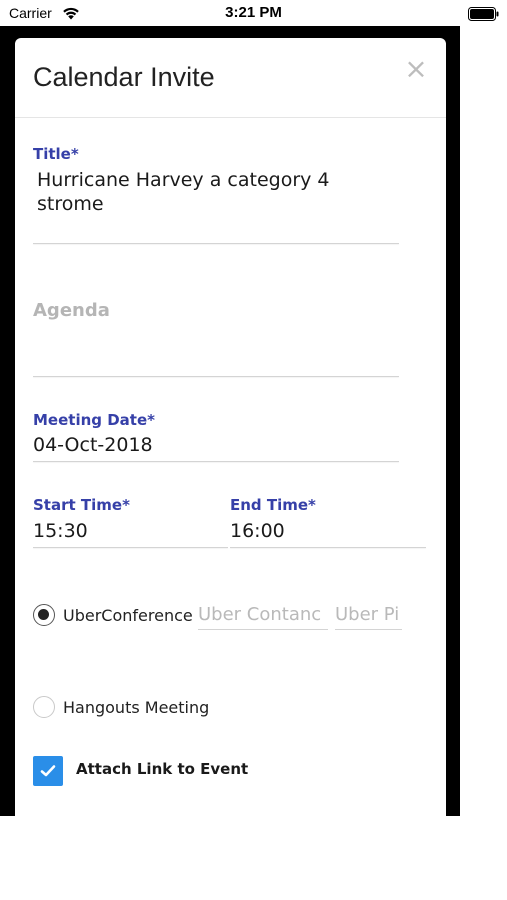 This screenshot has width=507, height=900. What do you see at coordinates (44, 707) in the screenshot?
I see `hangouts-radio` at bounding box center [44, 707].